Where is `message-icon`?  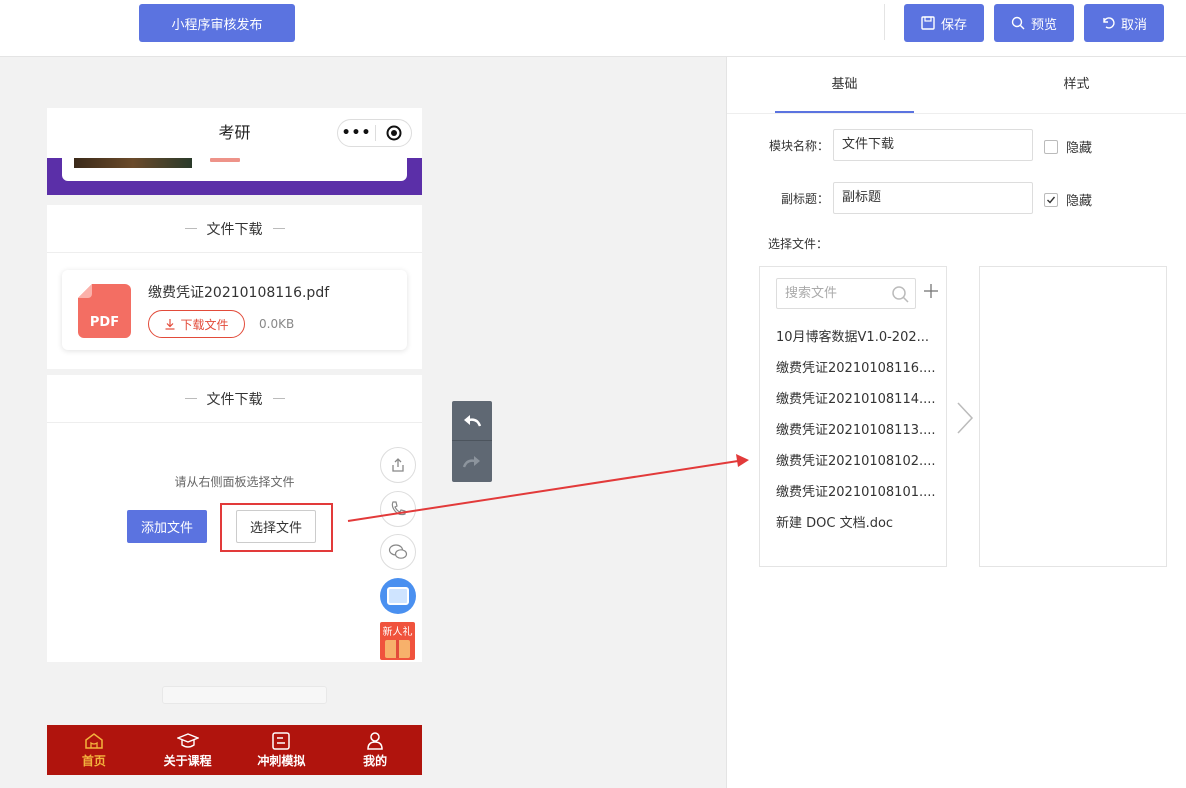 message-icon is located at coordinates (398, 596).